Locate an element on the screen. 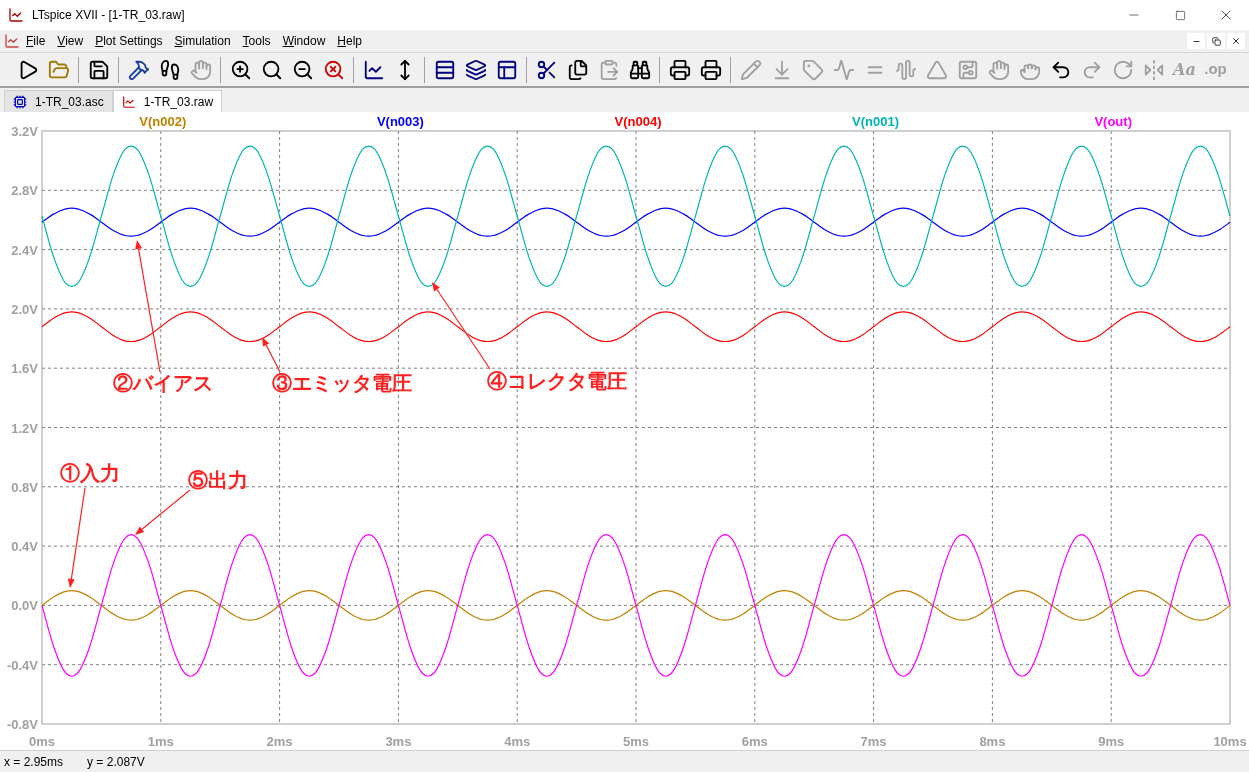 The width and height of the screenshot is (1249, 772). tag-icon is located at coordinates (812, 69).